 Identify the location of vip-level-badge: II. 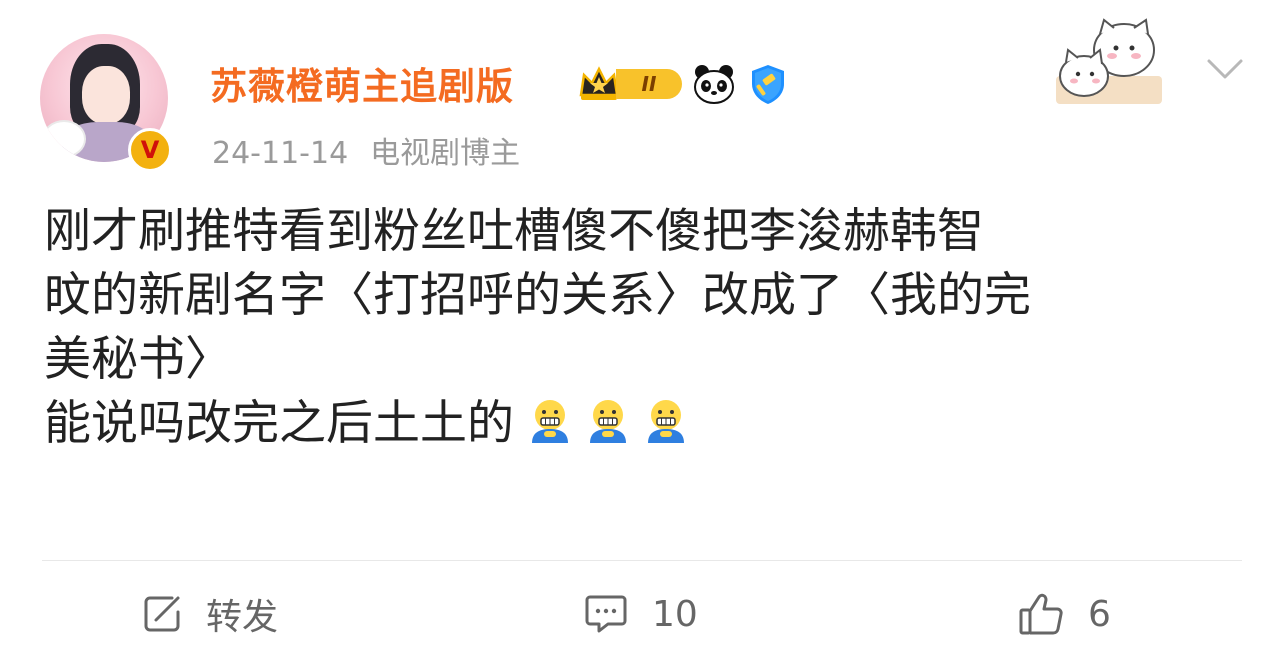
(630, 84).